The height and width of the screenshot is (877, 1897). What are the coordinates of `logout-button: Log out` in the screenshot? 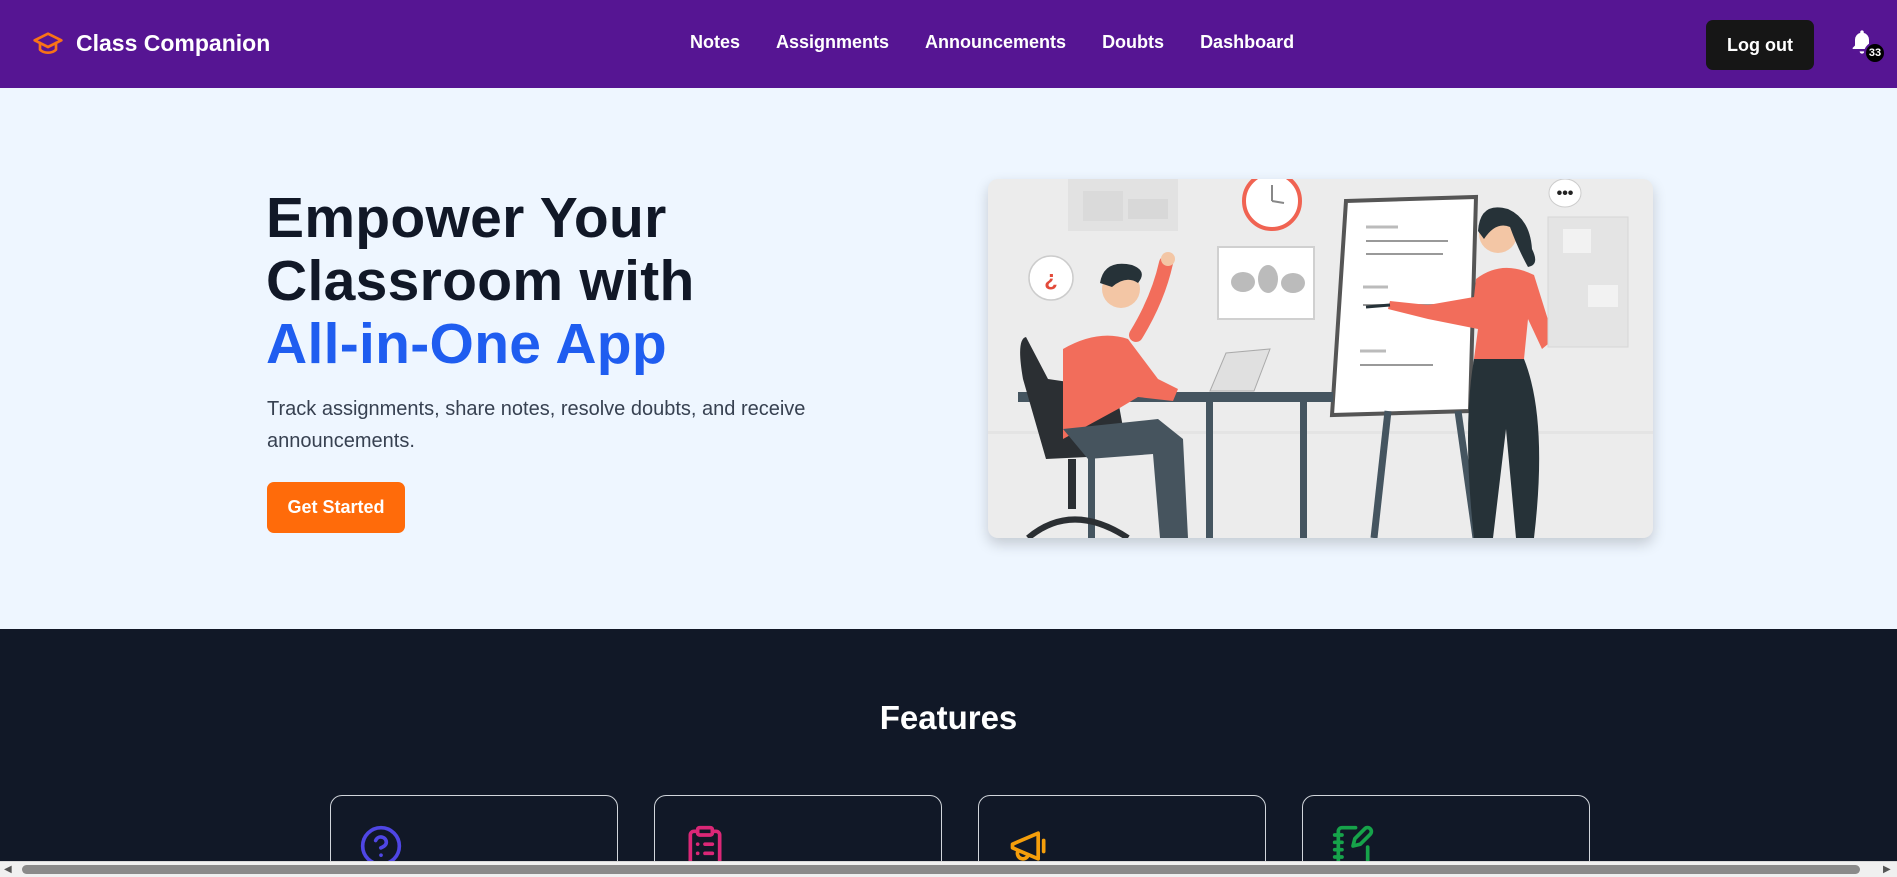 It's located at (1760, 45).